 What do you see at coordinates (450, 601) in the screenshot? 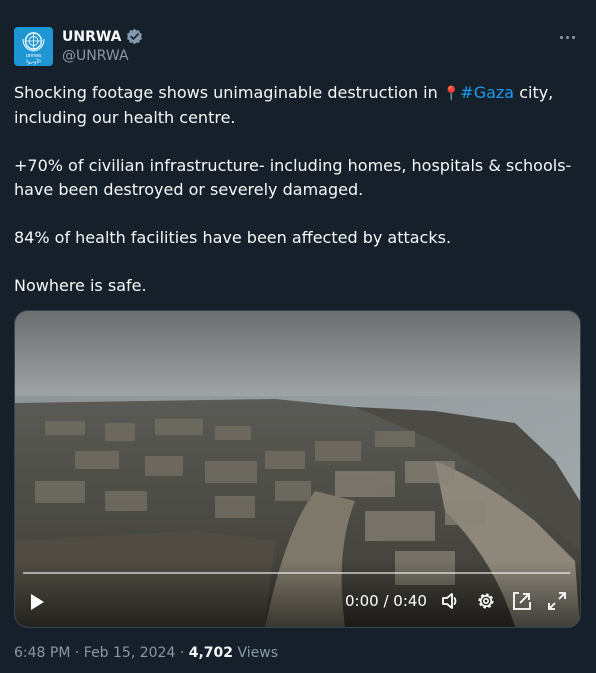
I see `volume-icon` at bounding box center [450, 601].